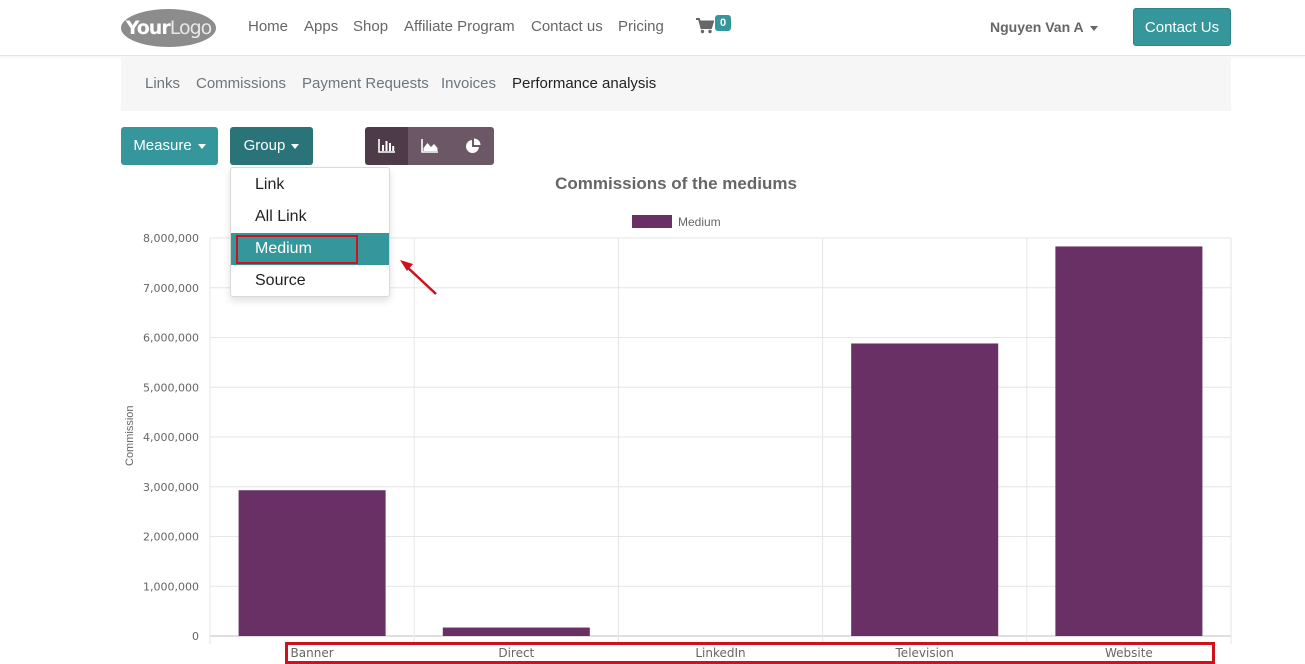 This screenshot has height=664, width=1305. What do you see at coordinates (310, 281) in the screenshot?
I see `group-option-source: Source` at bounding box center [310, 281].